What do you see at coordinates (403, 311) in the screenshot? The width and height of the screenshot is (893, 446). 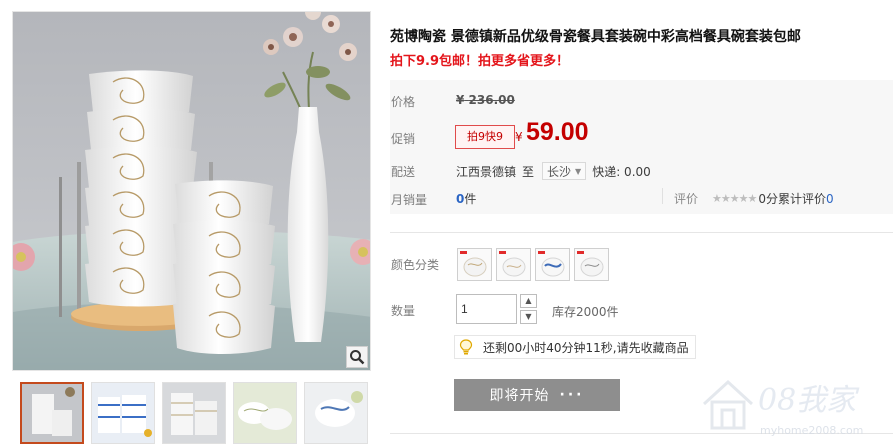 I see `quantity-label: 数量` at bounding box center [403, 311].